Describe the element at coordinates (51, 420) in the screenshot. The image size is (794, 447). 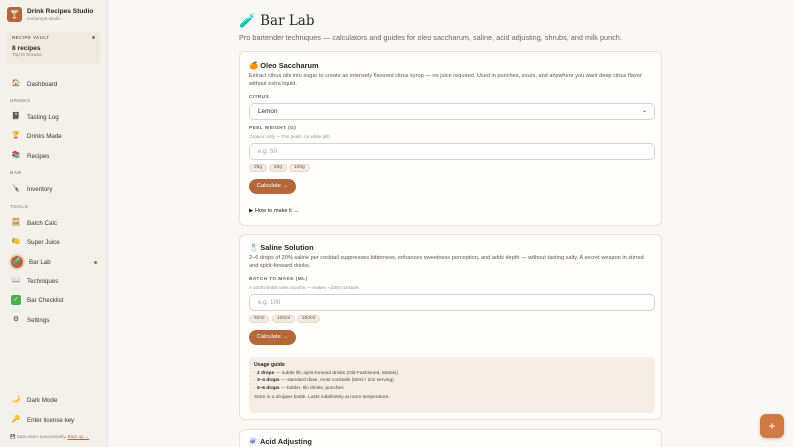
I see `nav-label: Enter license key` at that location.